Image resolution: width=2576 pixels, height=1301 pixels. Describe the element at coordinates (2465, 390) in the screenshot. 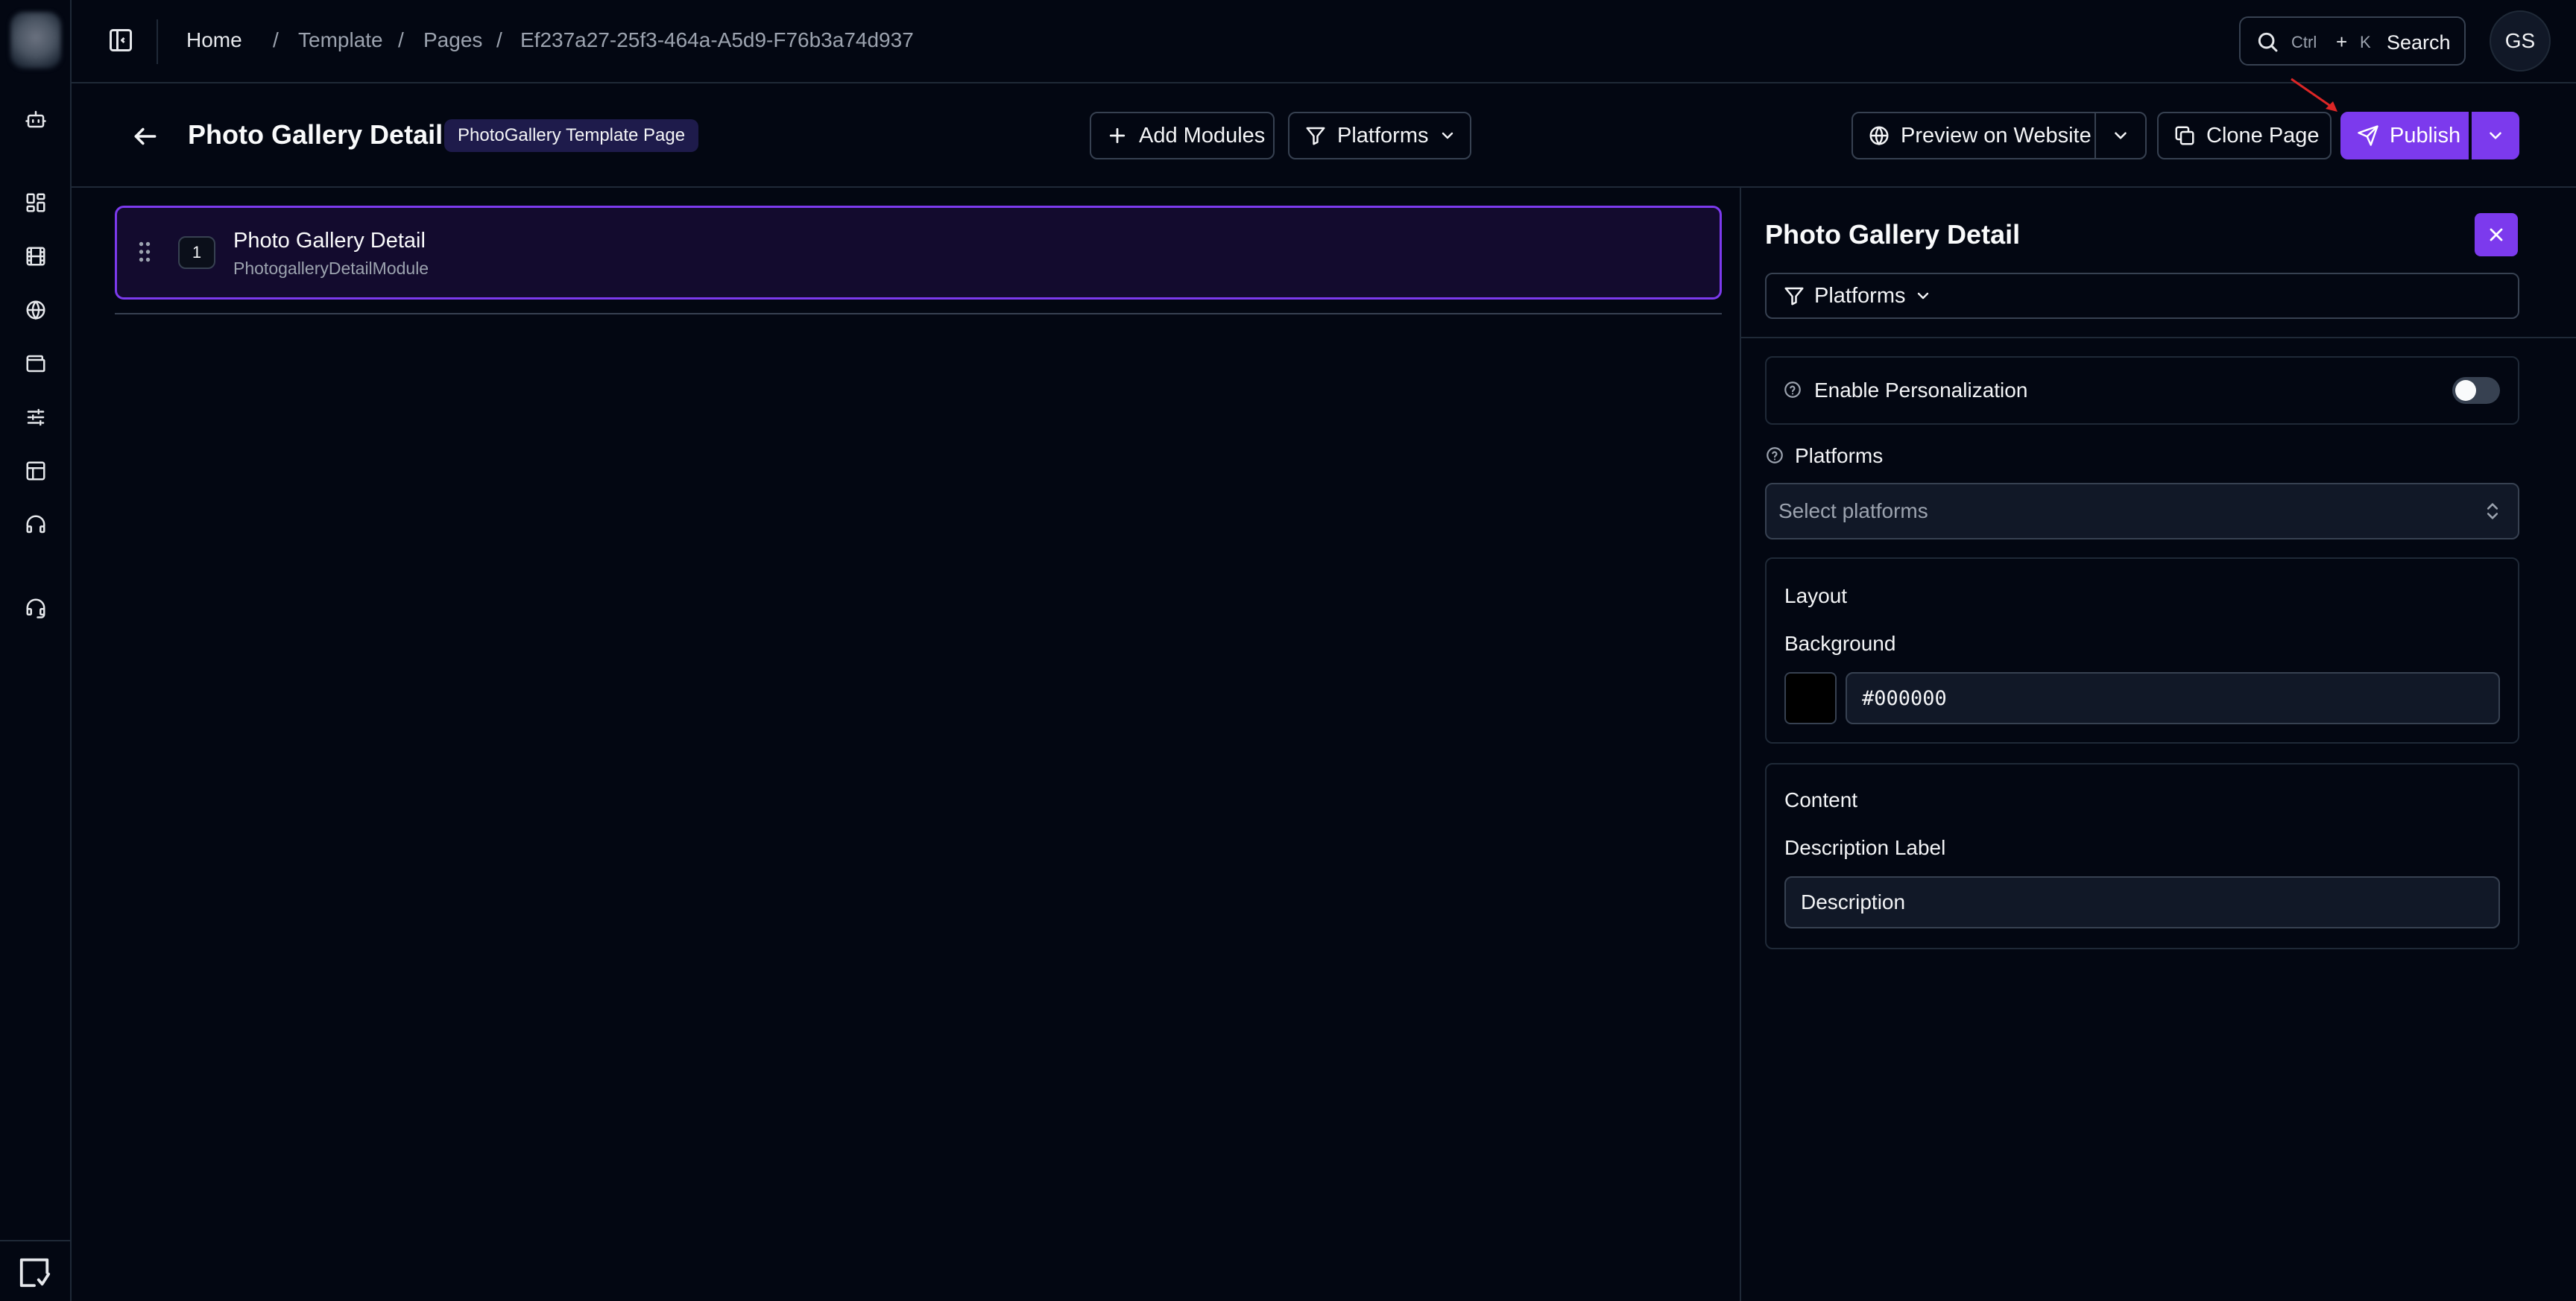

I see `toggle-knob` at that location.